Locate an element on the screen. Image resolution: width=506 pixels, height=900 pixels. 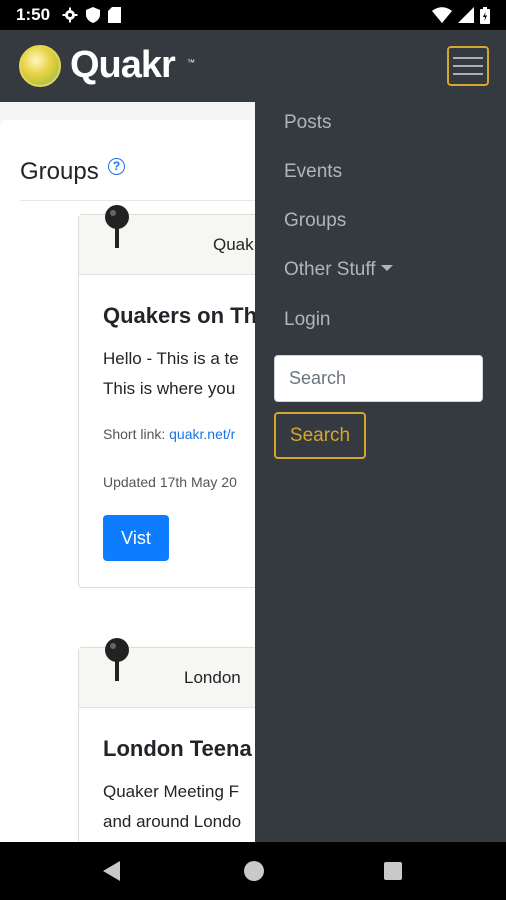
logo-icon is located at coordinates (40, 66).